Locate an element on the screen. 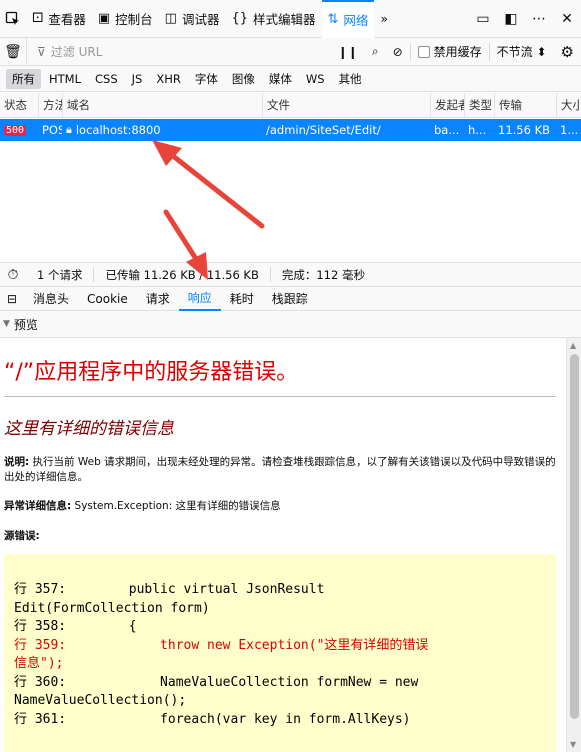  tab-style-editor-label: 样式编辑器 is located at coordinates (284, 19).